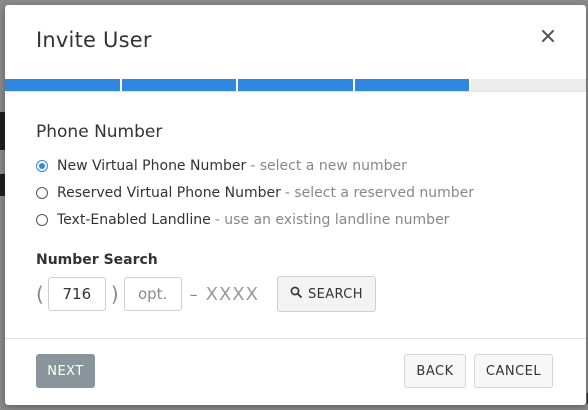 The image size is (588, 410). Describe the element at coordinates (296, 294) in the screenshot. I see `search-icon` at that location.